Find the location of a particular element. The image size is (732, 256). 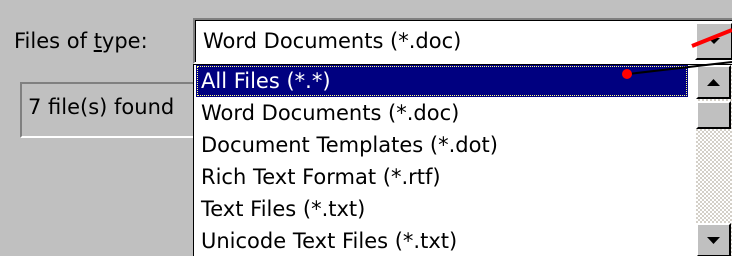

annotation-pointer-lines is located at coordinates (677, 53).